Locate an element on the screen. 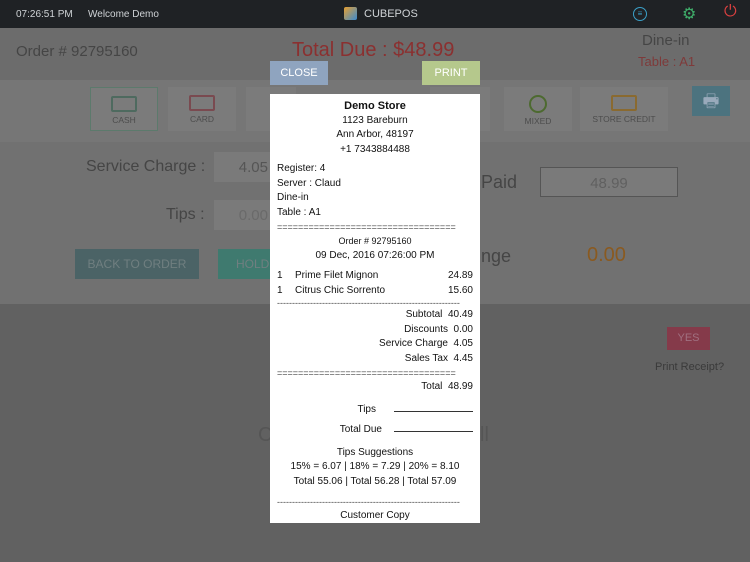  total-due: Total Due : $48.99 is located at coordinates (373, 50).